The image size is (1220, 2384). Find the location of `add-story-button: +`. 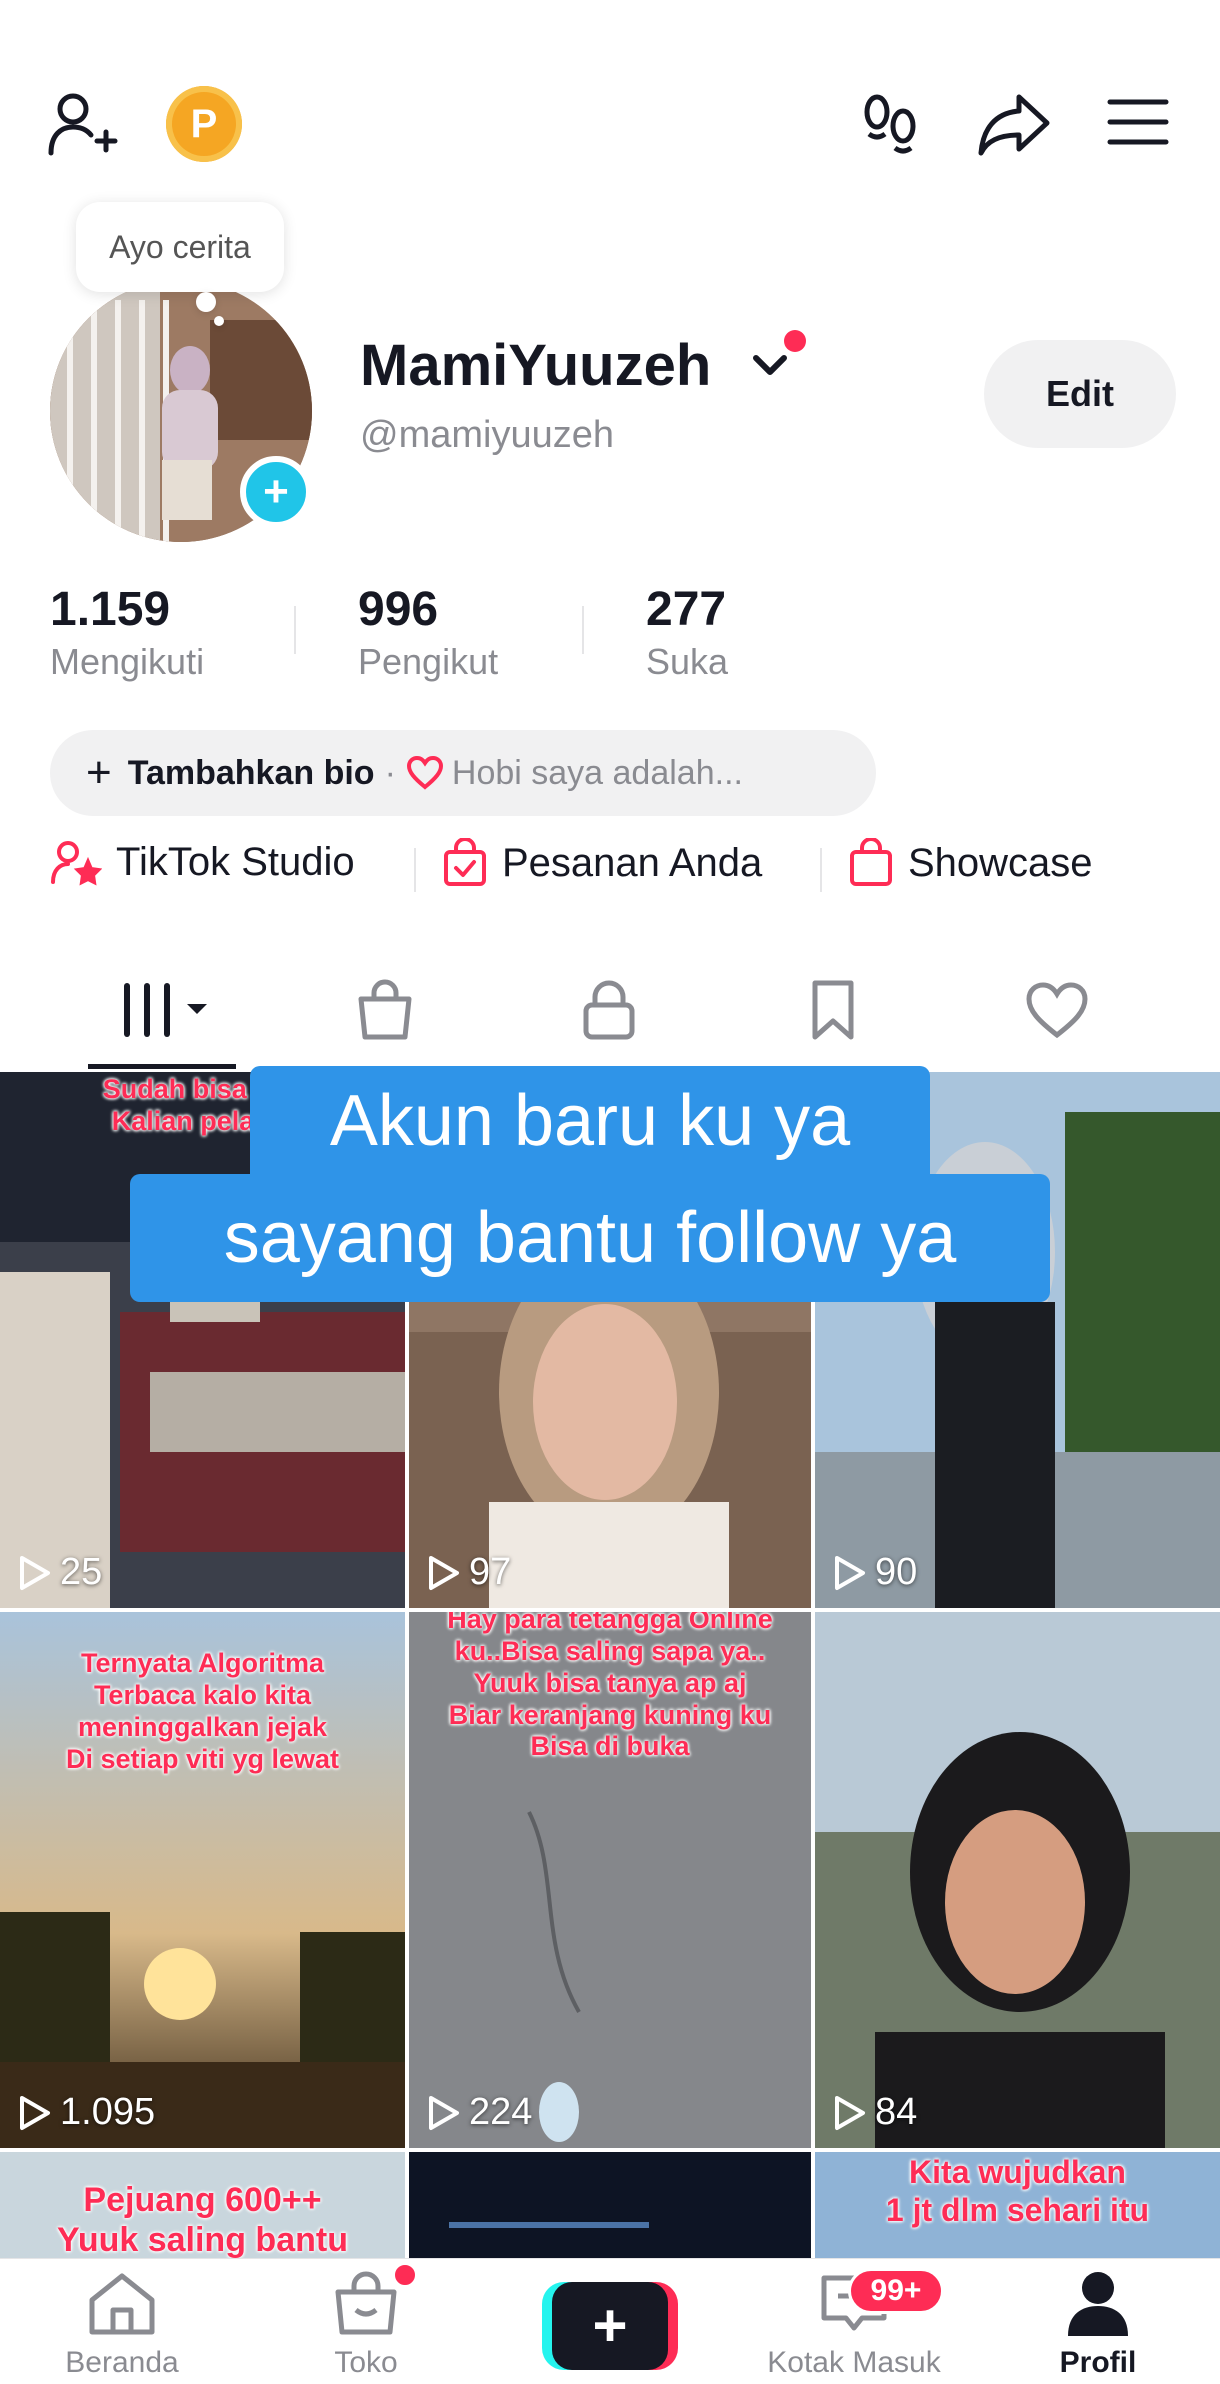

add-story-button: + is located at coordinates (276, 492).